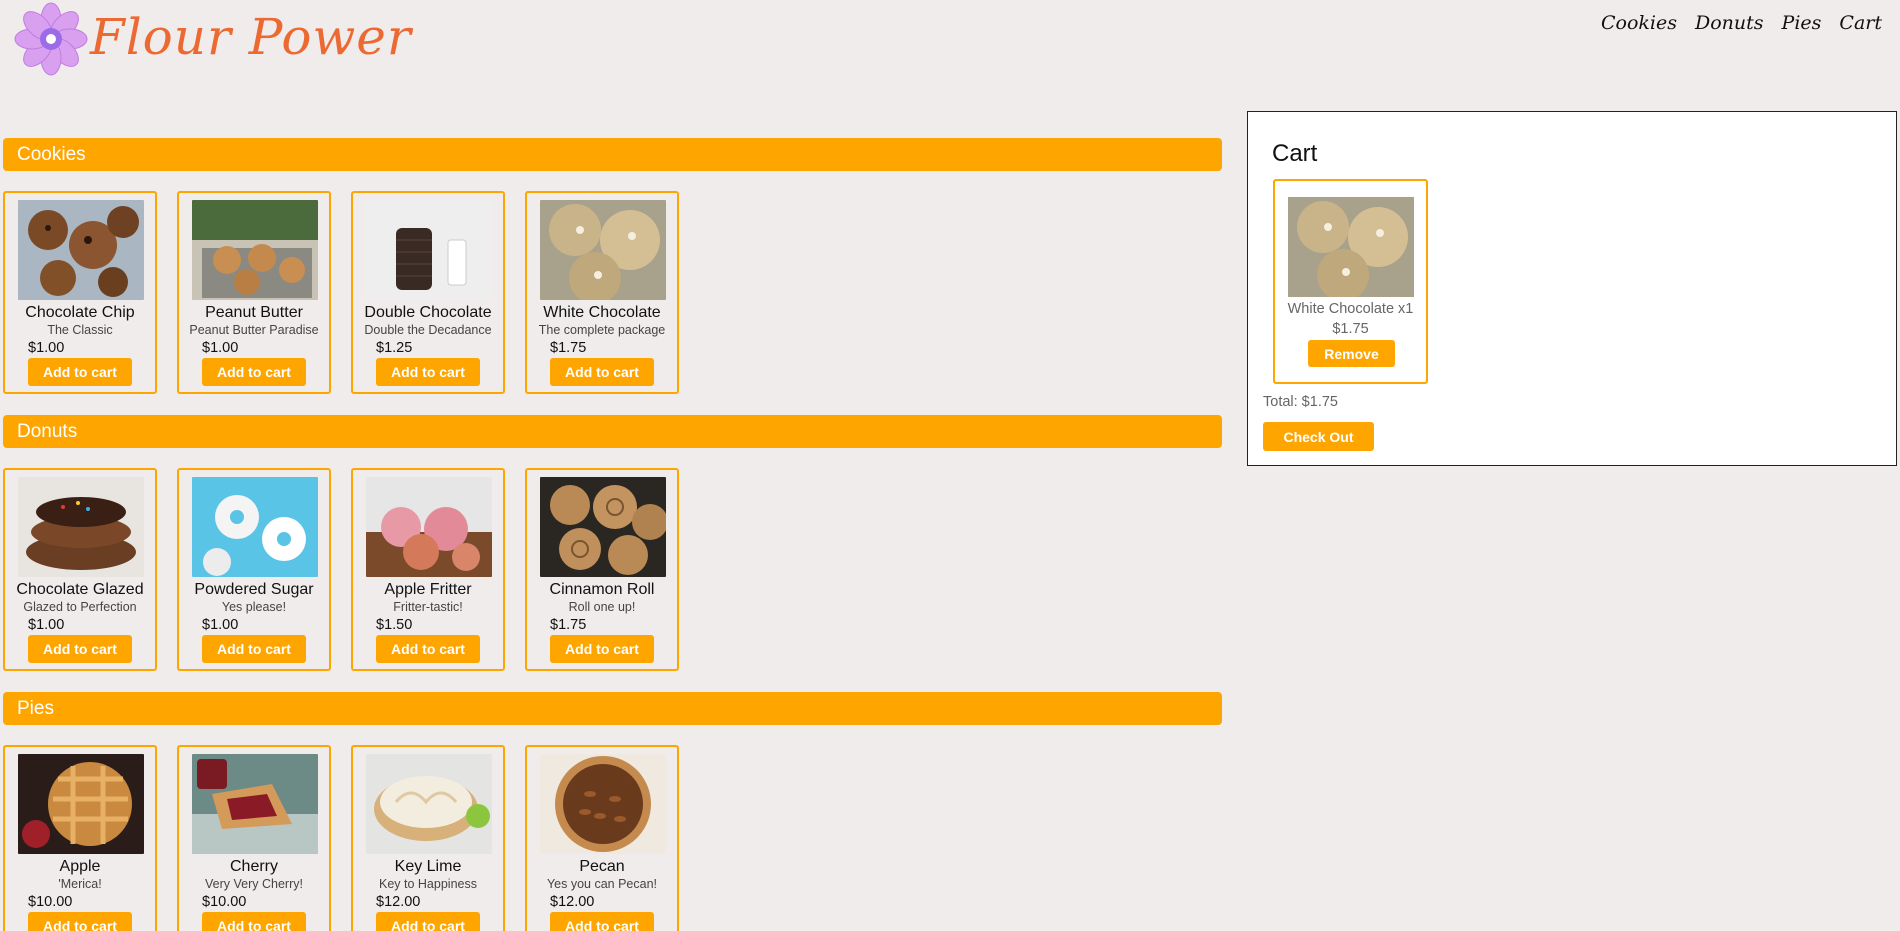 The image size is (1900, 931). I want to click on product-image-pecan-pie, so click(603, 804).